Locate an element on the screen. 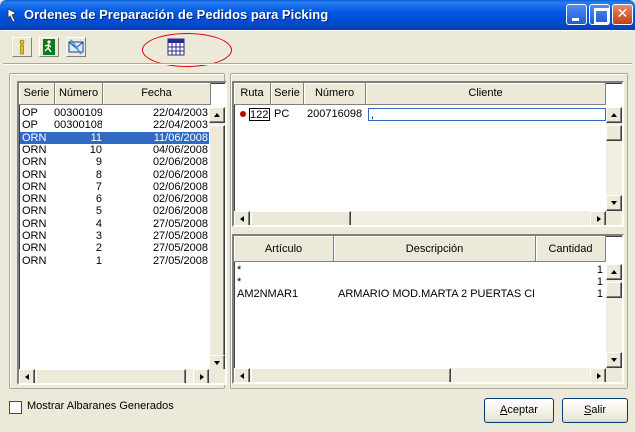 Image resolution: width=635 pixels, height=432 pixels. table-row: ORN 10 04/06/2008 is located at coordinates (114, 150).